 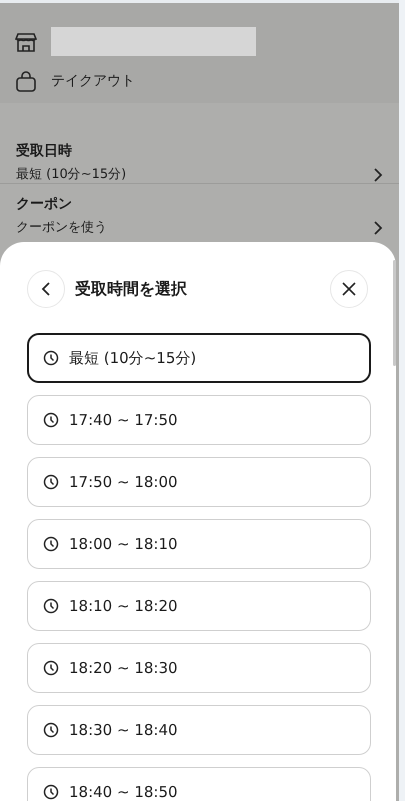 I want to click on row-title: 受取日時, so click(x=44, y=151).